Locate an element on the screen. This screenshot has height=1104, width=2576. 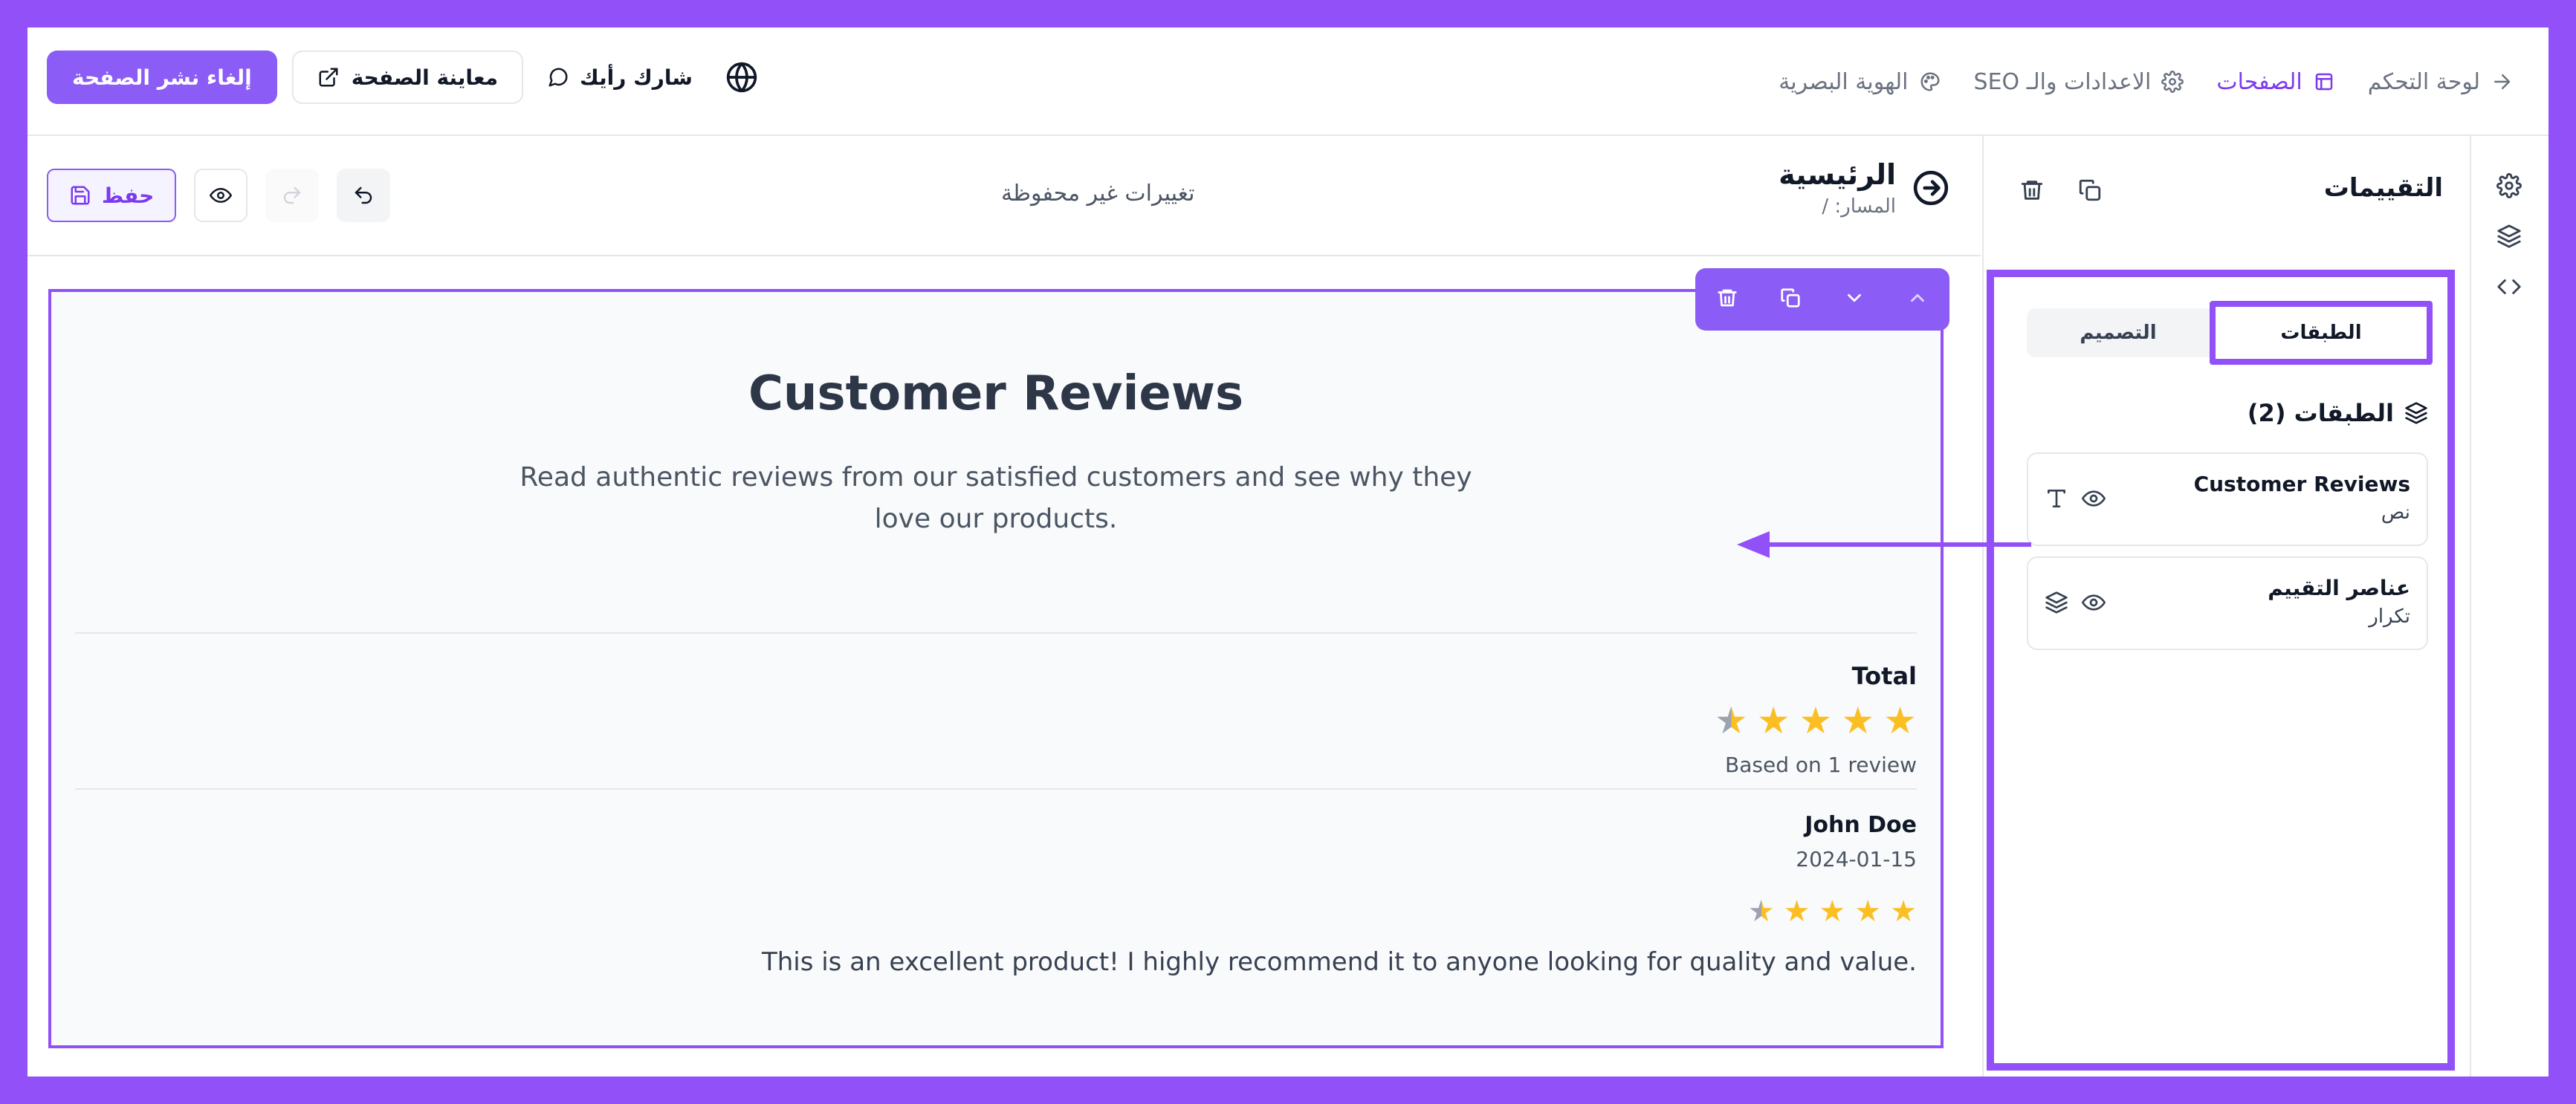
duplicate-block-button is located at coordinates (1791, 300).